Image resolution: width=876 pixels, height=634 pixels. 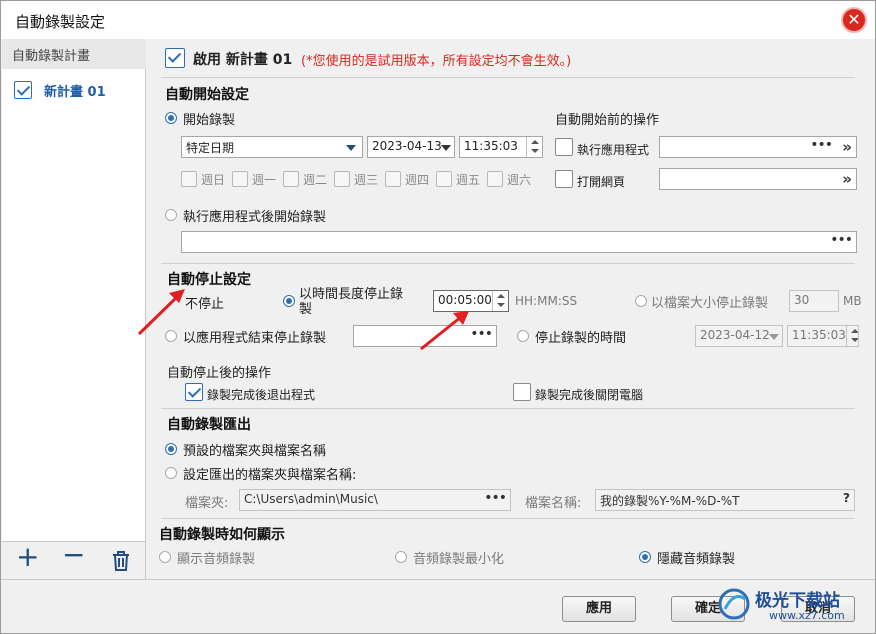 I want to click on watermark-icon, so click(x=734, y=604).